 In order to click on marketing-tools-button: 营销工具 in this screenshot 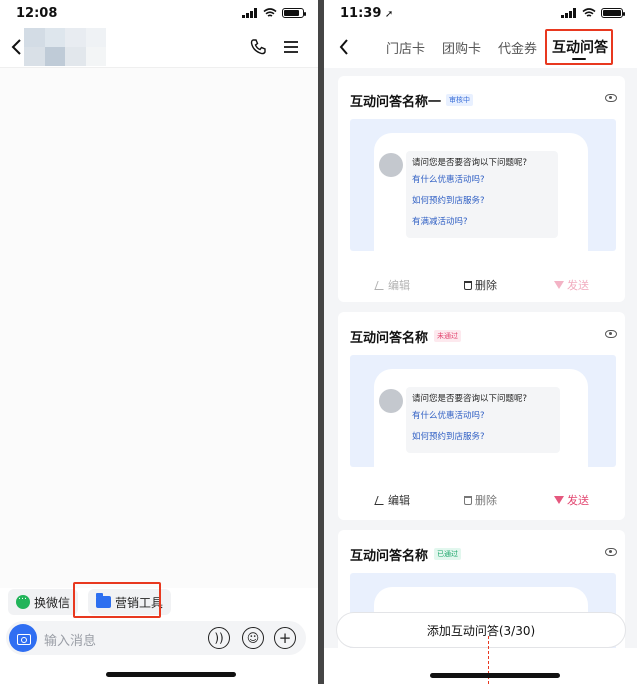, I will do `click(130, 602)`.